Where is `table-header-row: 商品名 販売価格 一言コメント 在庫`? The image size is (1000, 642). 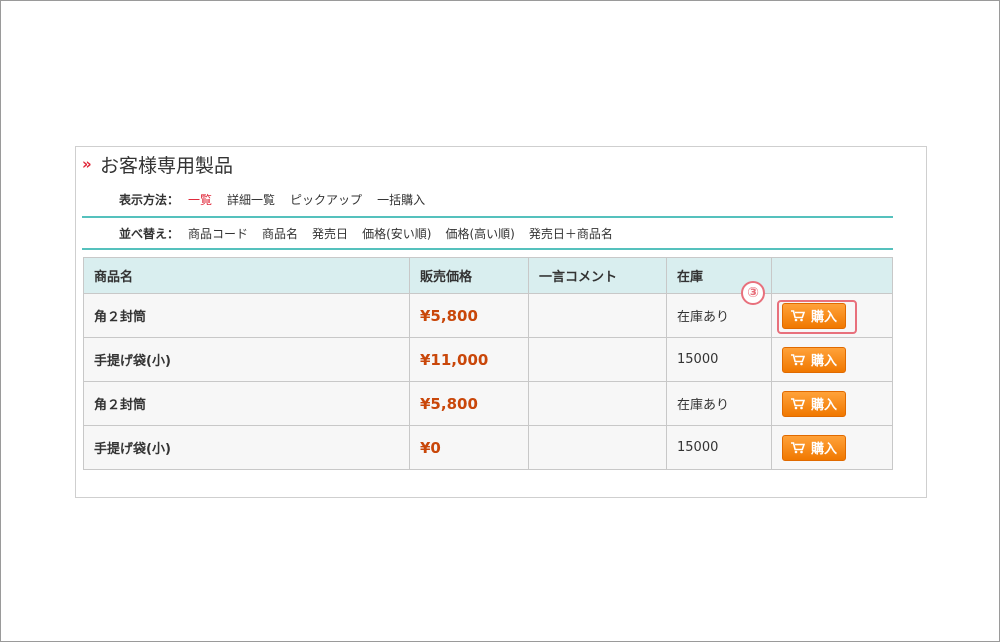
table-header-row: 商品名 販売価格 一言コメント 在庫 is located at coordinates (488, 275).